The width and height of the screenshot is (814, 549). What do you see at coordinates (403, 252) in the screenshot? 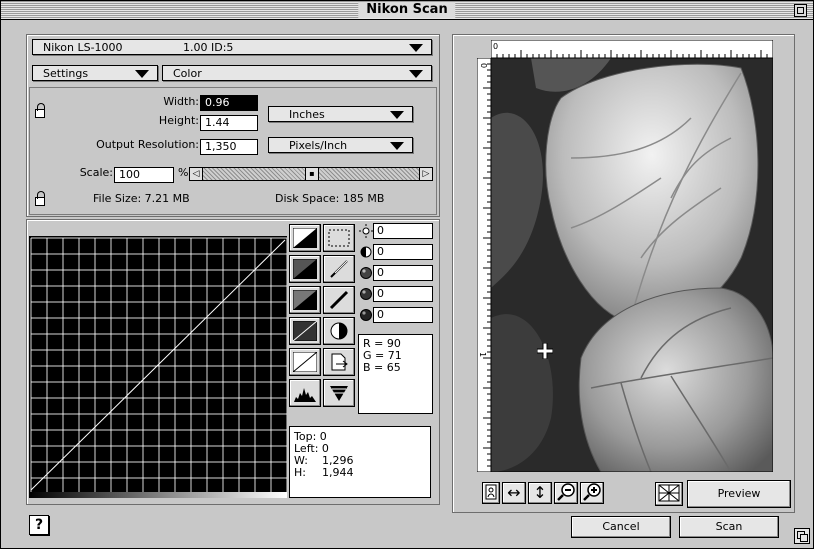
I see `contrast-value: 0` at bounding box center [403, 252].